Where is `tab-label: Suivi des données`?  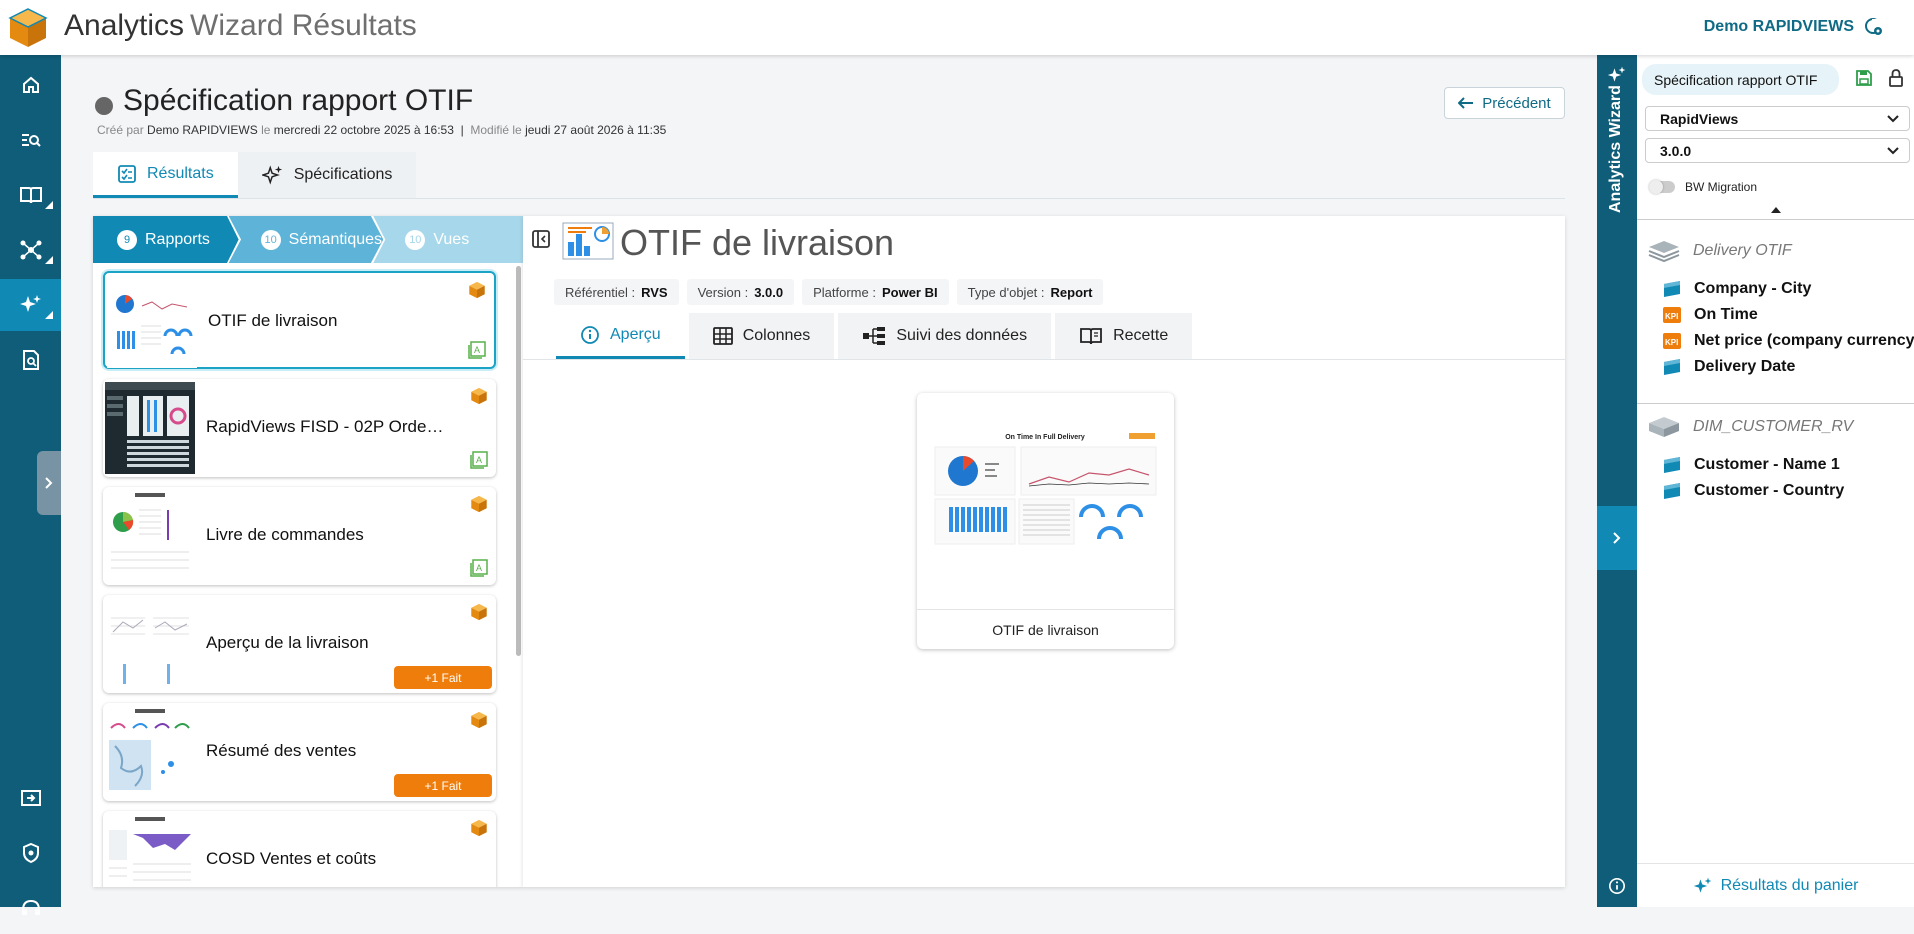 tab-label: Suivi des données is located at coordinates (962, 335).